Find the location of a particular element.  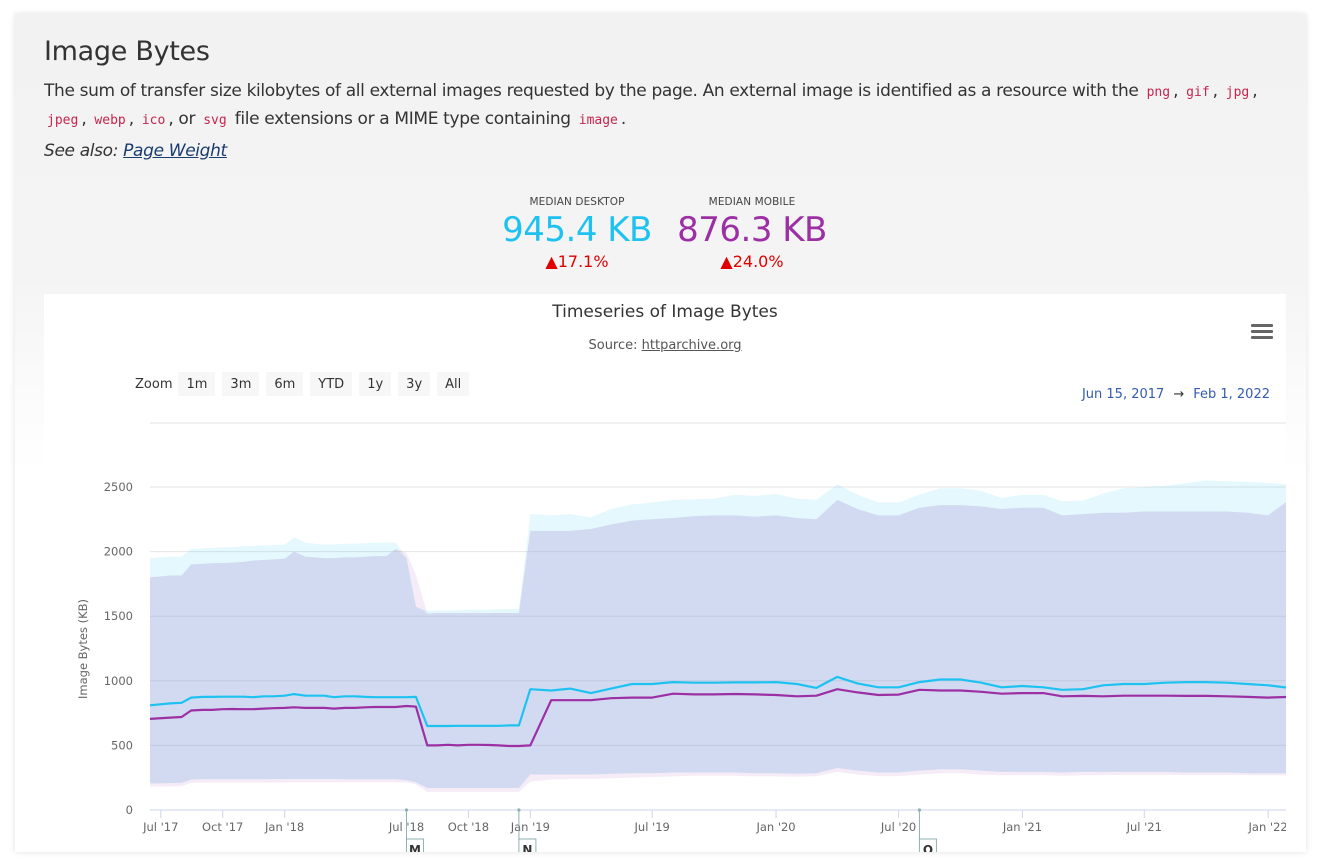

kpi-median-desktop: MEDIAN DESKTOP 945.4 KB ▲17.1% is located at coordinates (577, 233).